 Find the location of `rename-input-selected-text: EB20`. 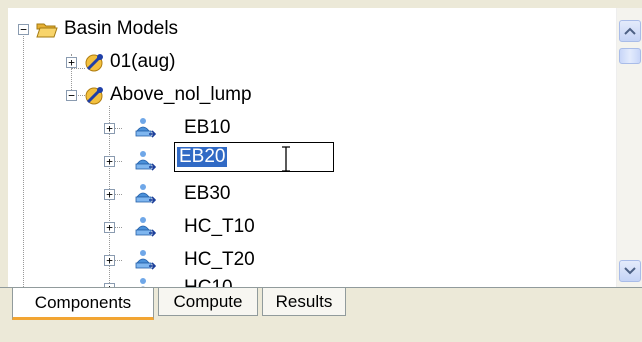

rename-input-selected-text: EB20 is located at coordinates (202, 156).